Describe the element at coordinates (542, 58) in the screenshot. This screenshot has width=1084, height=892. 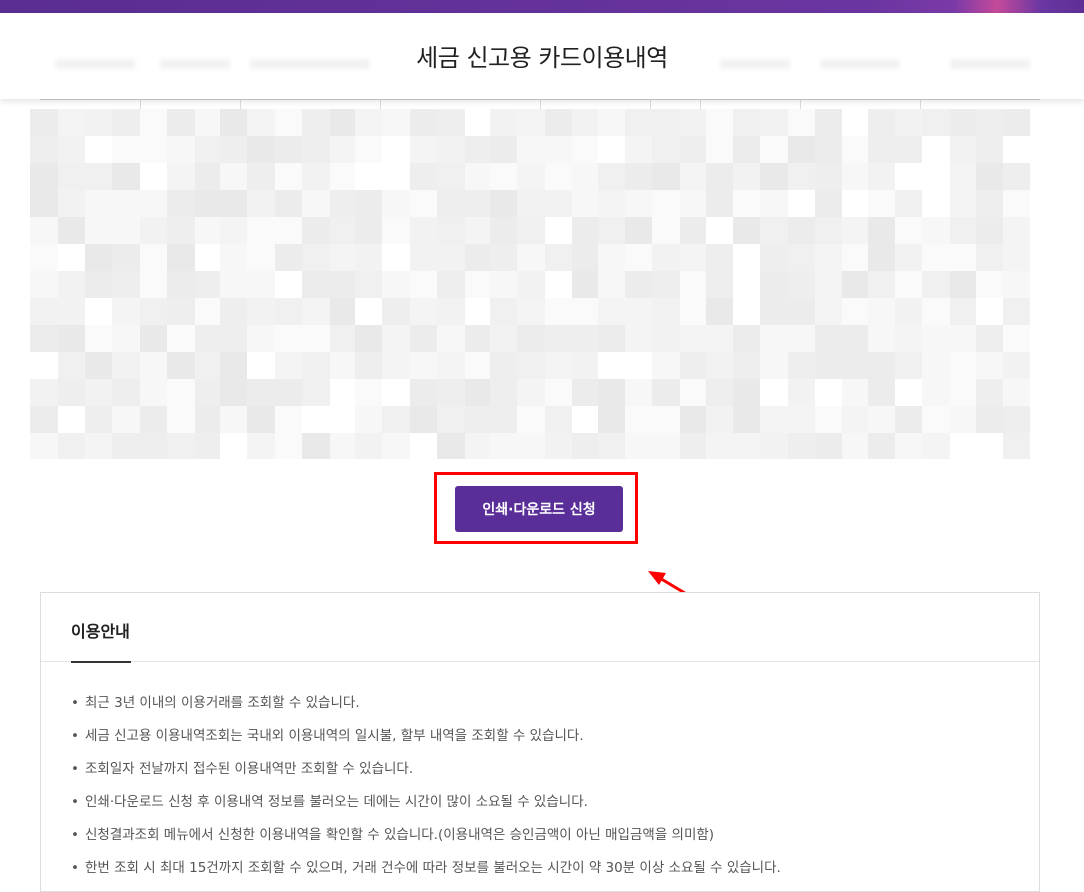
I see `page-title: 세금 신고용 카드이용내역` at that location.